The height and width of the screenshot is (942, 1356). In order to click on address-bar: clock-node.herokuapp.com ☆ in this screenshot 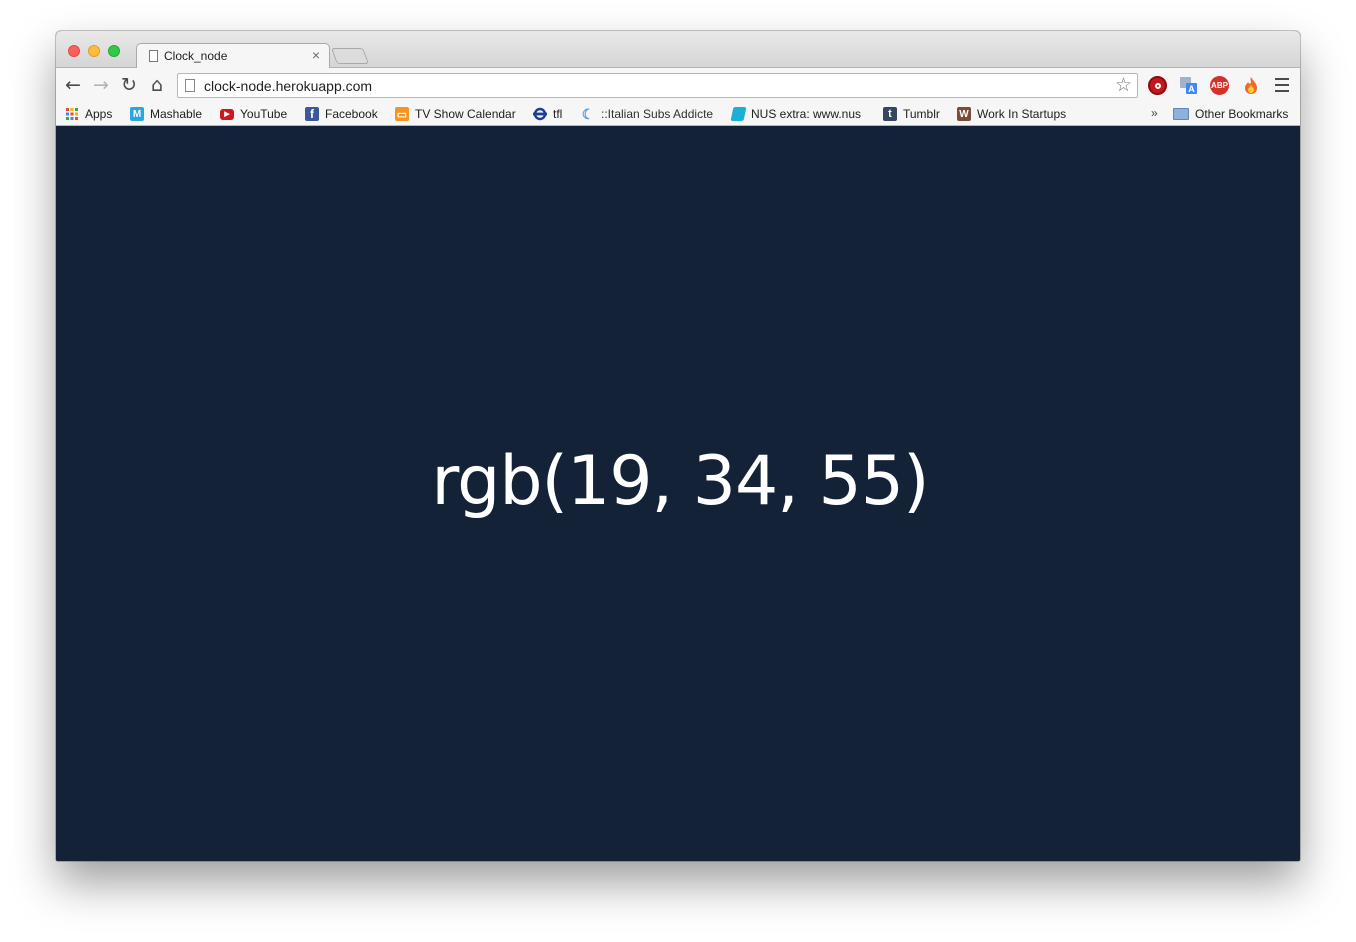, I will do `click(657, 85)`.